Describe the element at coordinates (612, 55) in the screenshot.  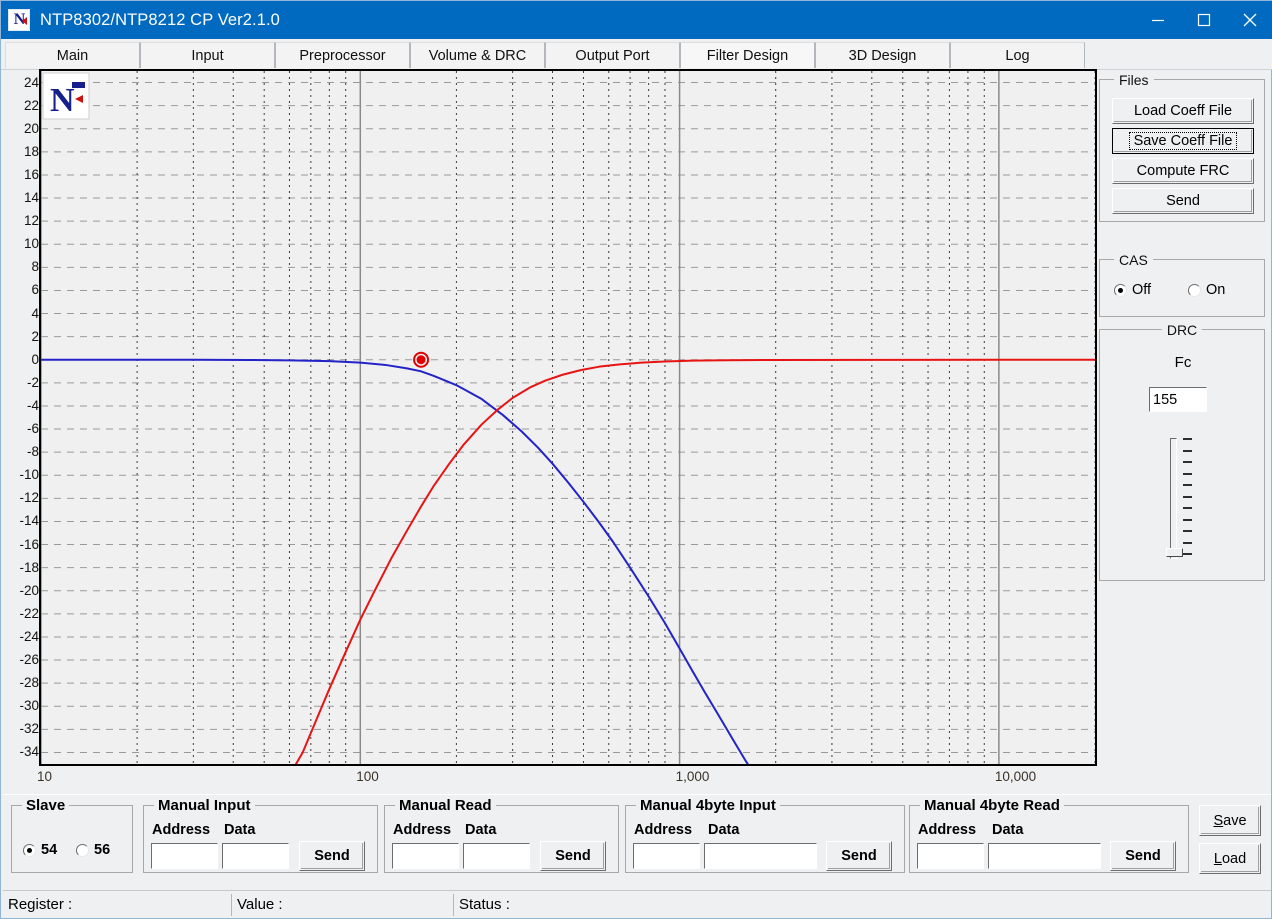
I see `tab-output-port: Output Port` at that location.